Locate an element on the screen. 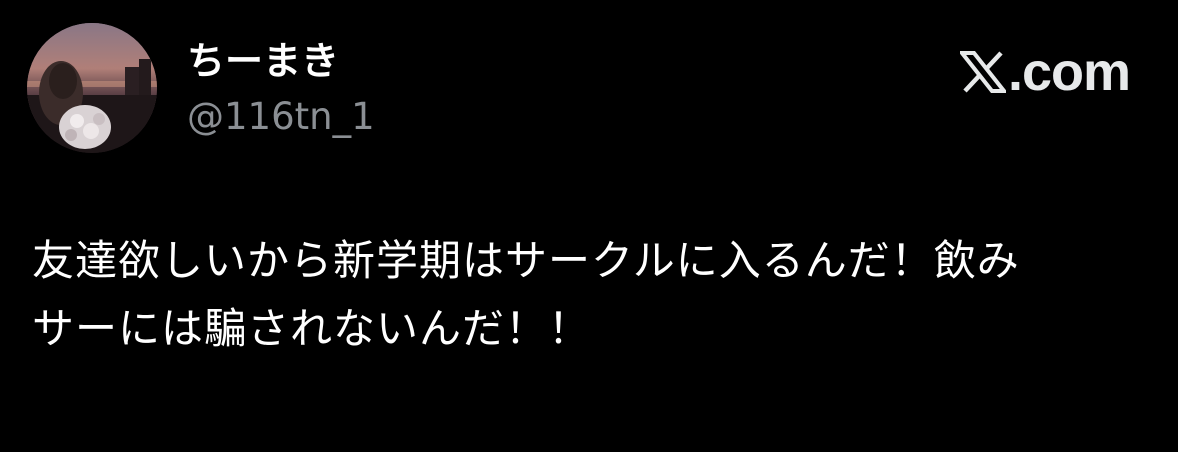 The width and height of the screenshot is (1178, 452). x-logo-icon is located at coordinates (982, 72).